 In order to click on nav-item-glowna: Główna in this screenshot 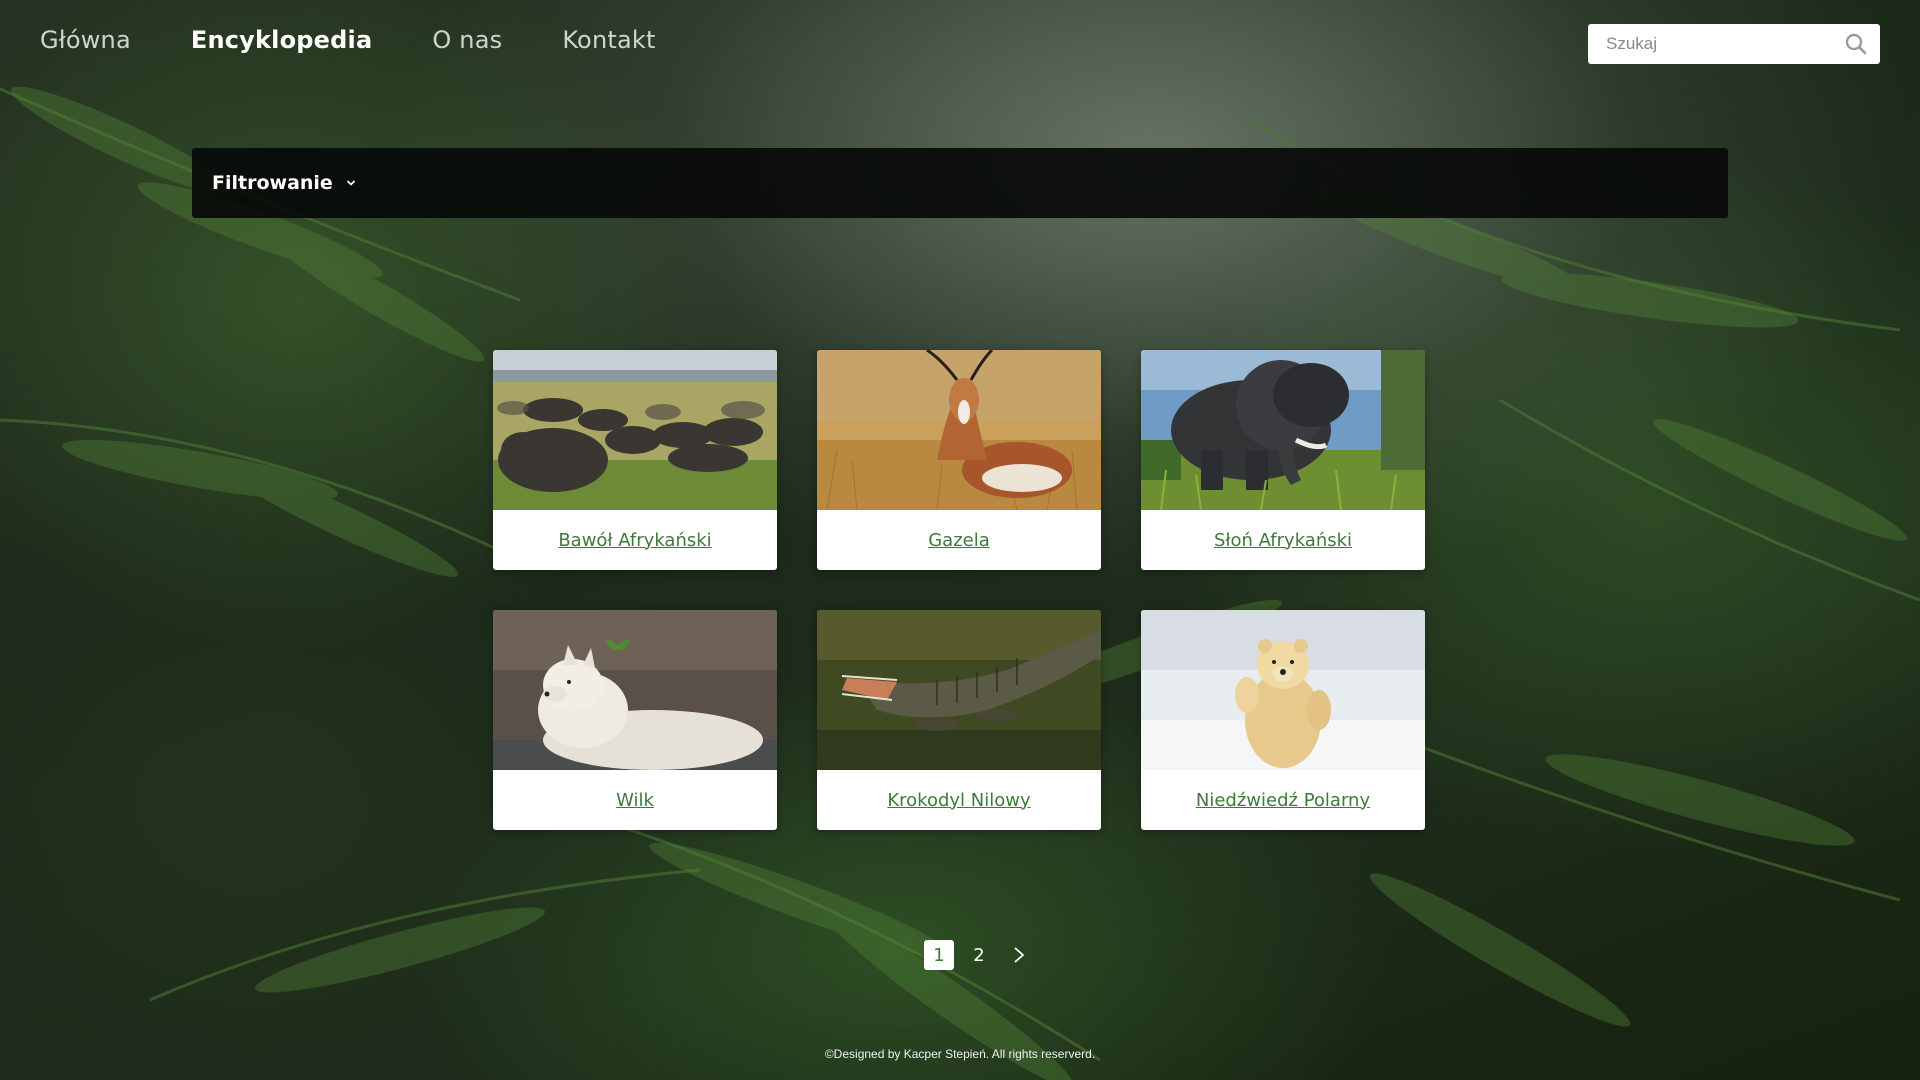, I will do `click(85, 40)`.